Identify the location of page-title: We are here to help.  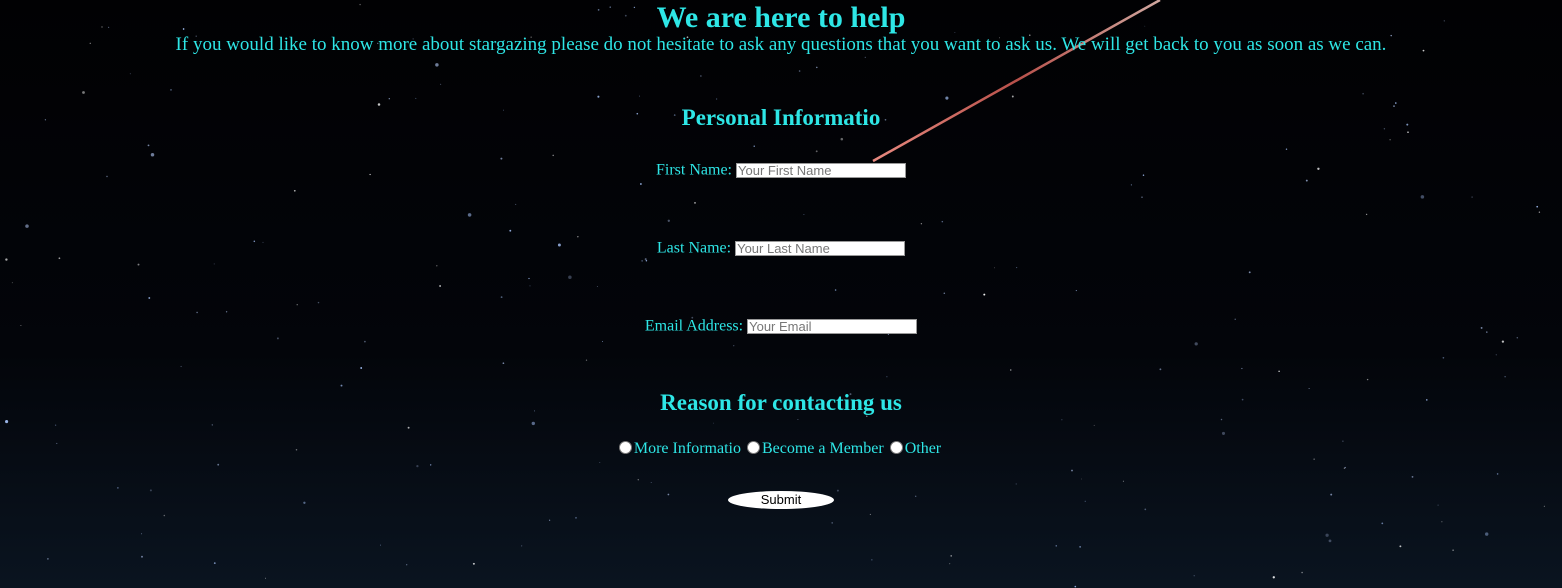
(781, 17).